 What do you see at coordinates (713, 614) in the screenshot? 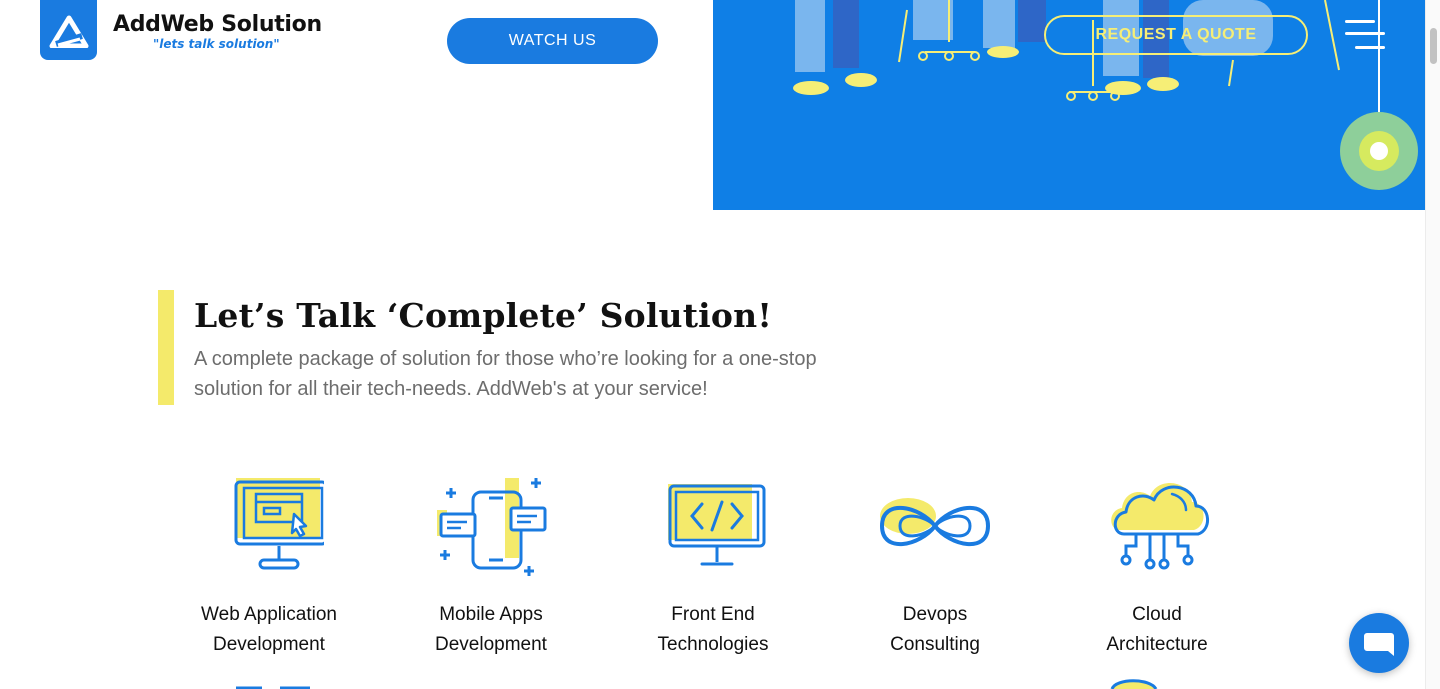
I see `service-label-line1: Front End` at bounding box center [713, 614].